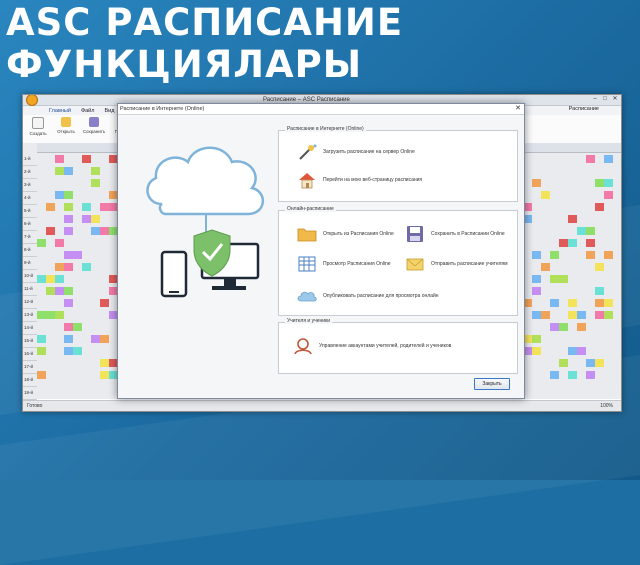  I want to click on app-logo-icon, so click(32, 100).